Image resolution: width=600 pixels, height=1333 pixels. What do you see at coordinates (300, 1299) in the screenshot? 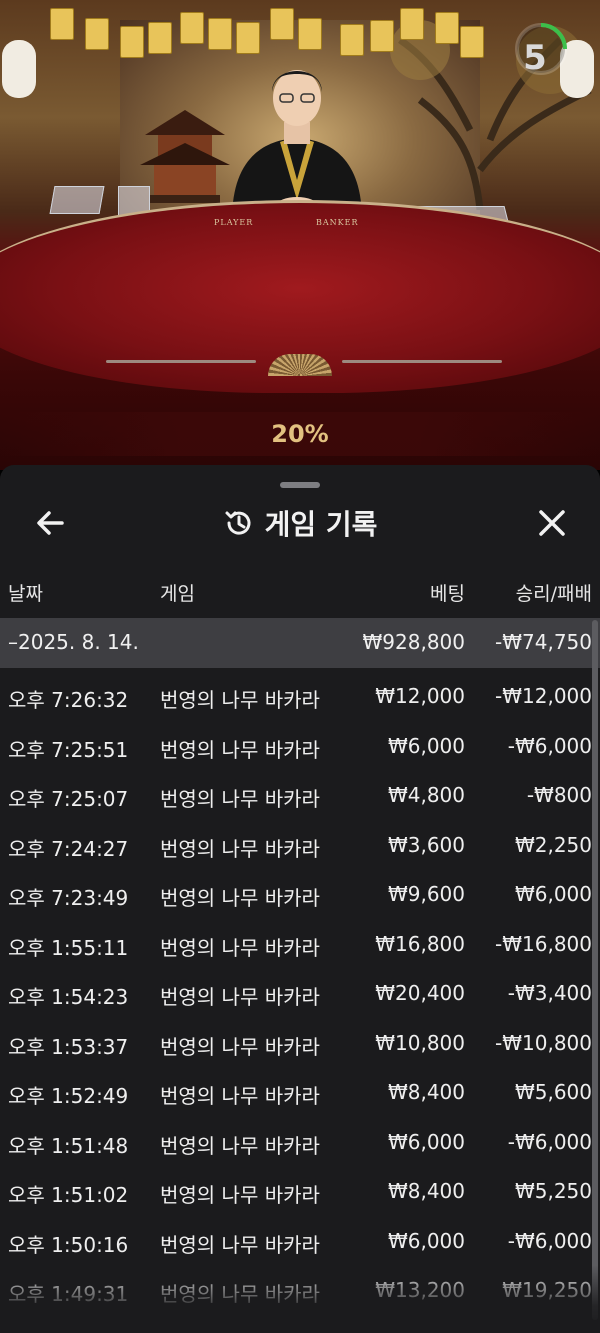
I see `list-fade-overlay` at bounding box center [300, 1299].